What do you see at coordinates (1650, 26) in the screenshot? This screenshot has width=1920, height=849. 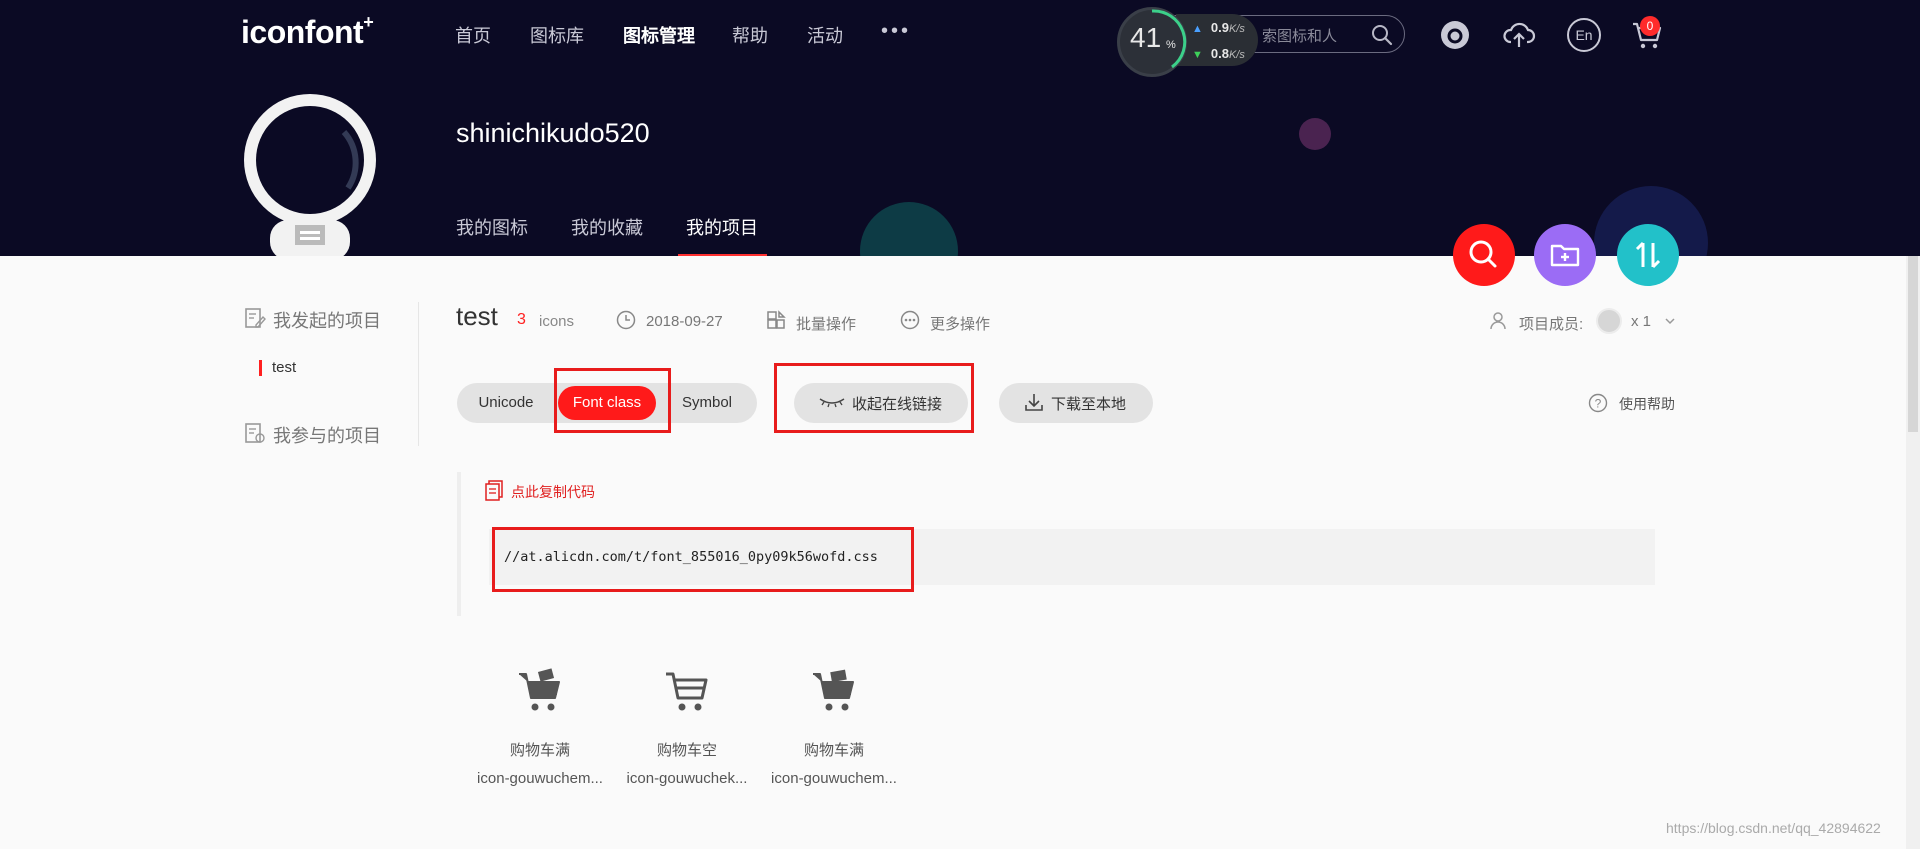 I see `cart-count-badge: 0` at bounding box center [1650, 26].